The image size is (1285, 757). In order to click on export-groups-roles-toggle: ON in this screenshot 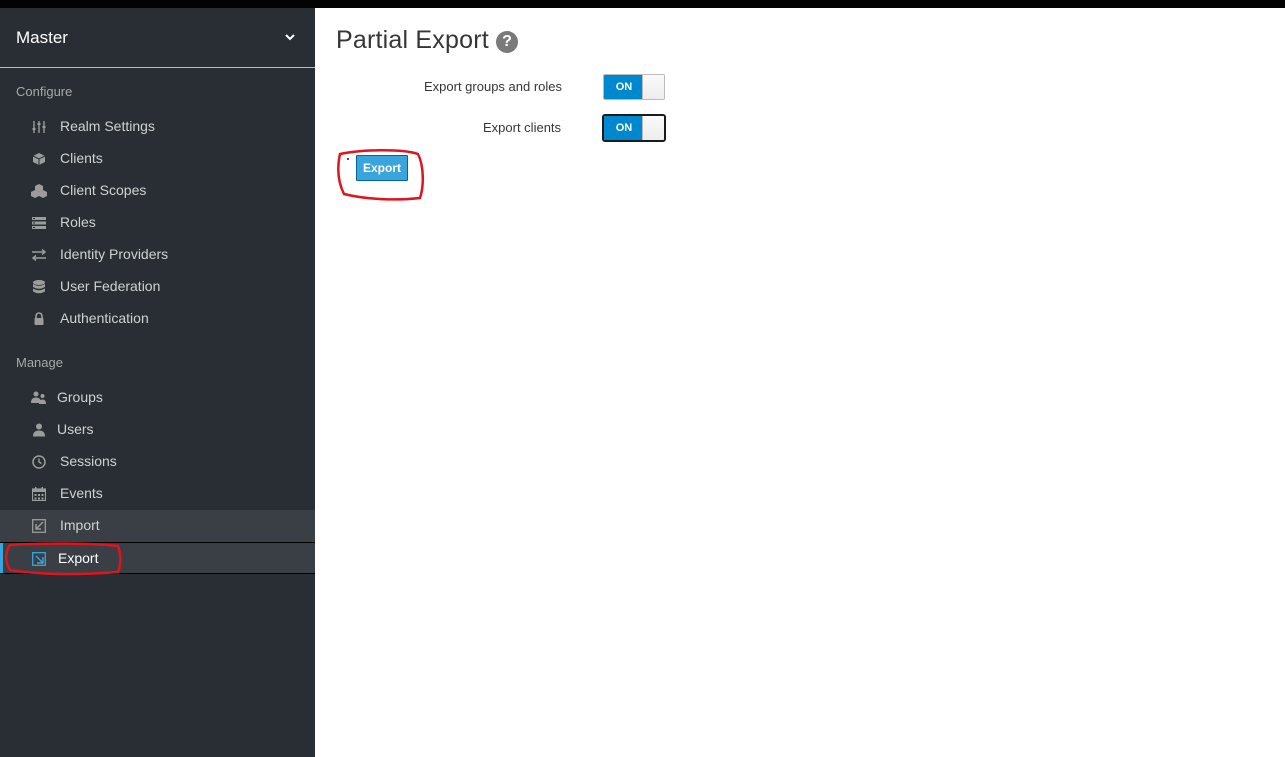, I will do `click(634, 87)`.